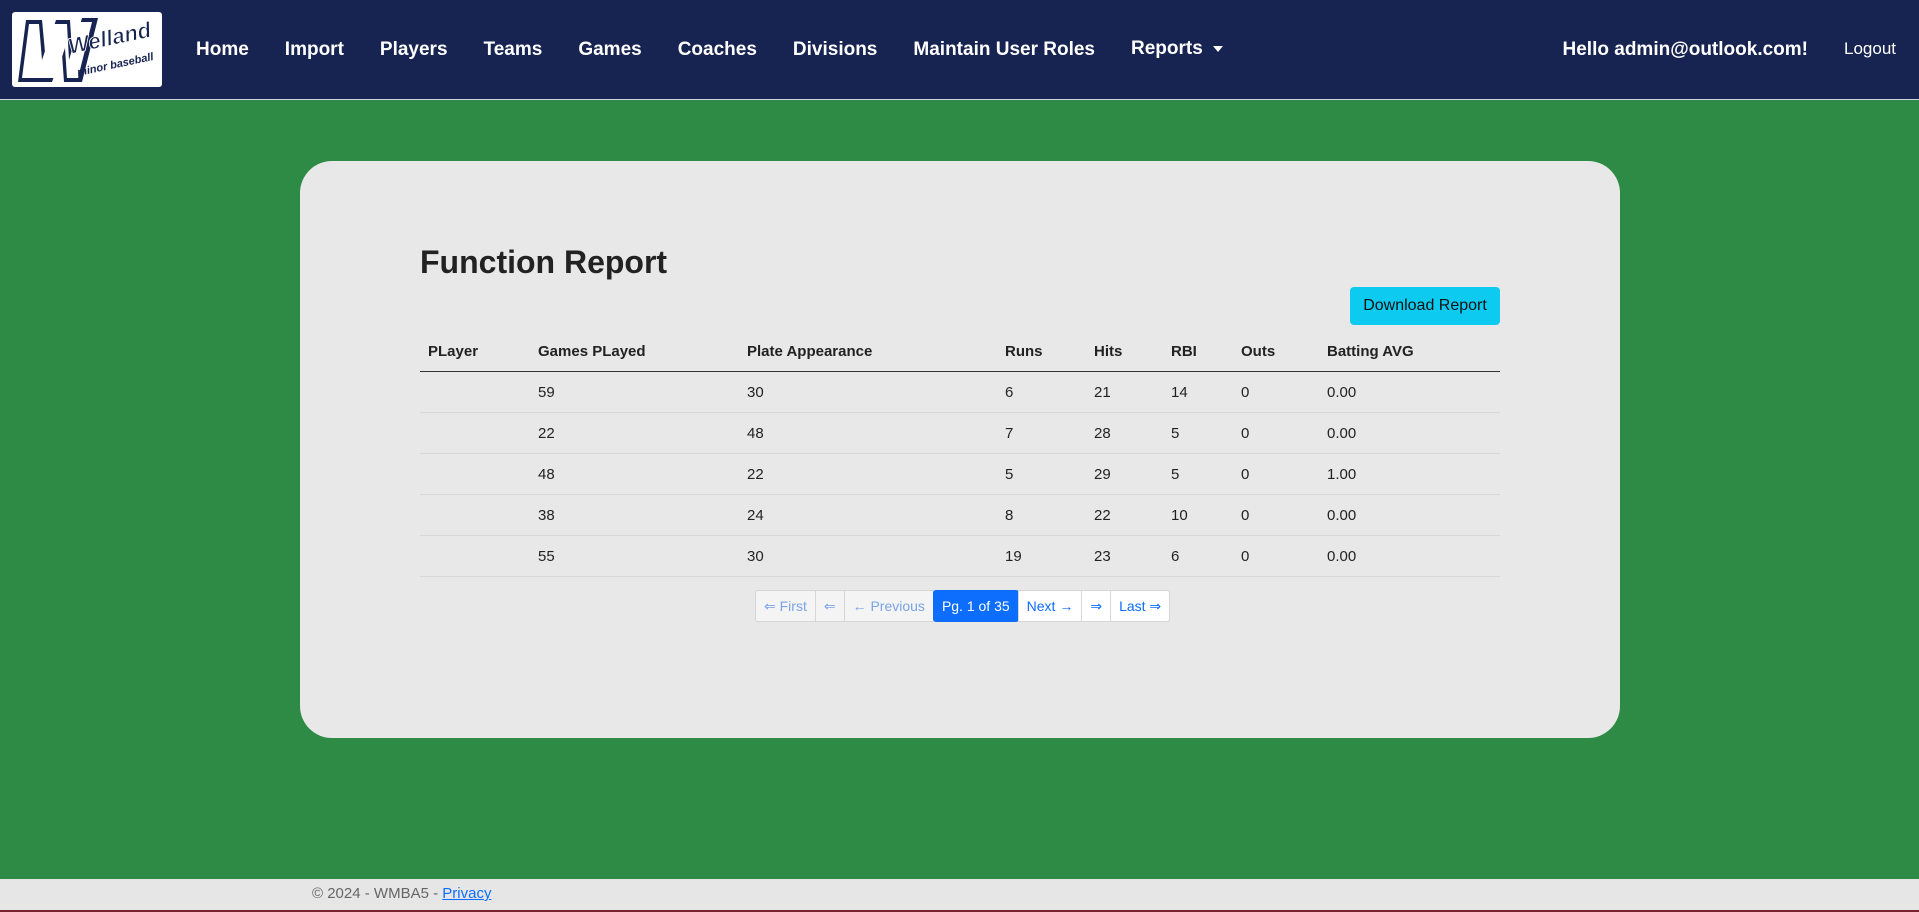 This screenshot has height=912, width=1919. Describe the element at coordinates (1167, 48) in the screenshot. I see `nav-reports-label: Reports` at that location.